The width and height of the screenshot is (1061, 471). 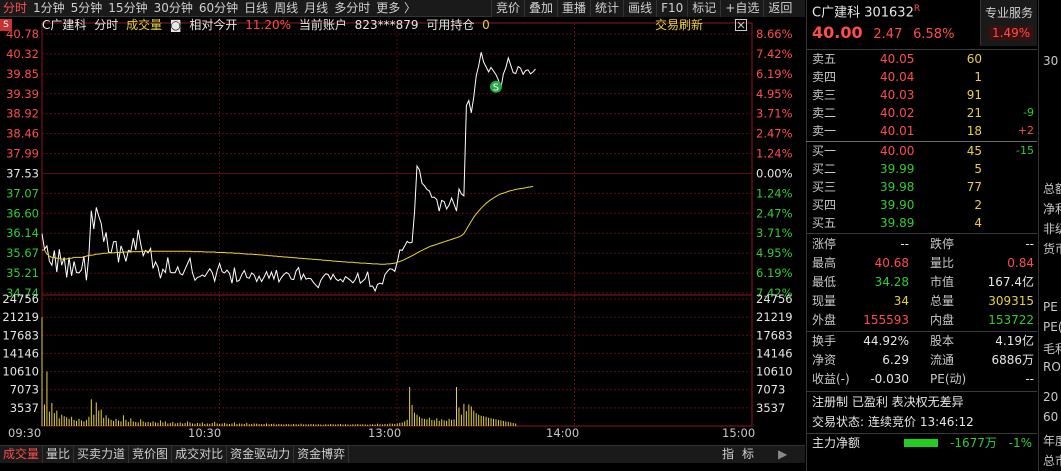 I want to click on period-tab: 60分钟, so click(x=218, y=8).